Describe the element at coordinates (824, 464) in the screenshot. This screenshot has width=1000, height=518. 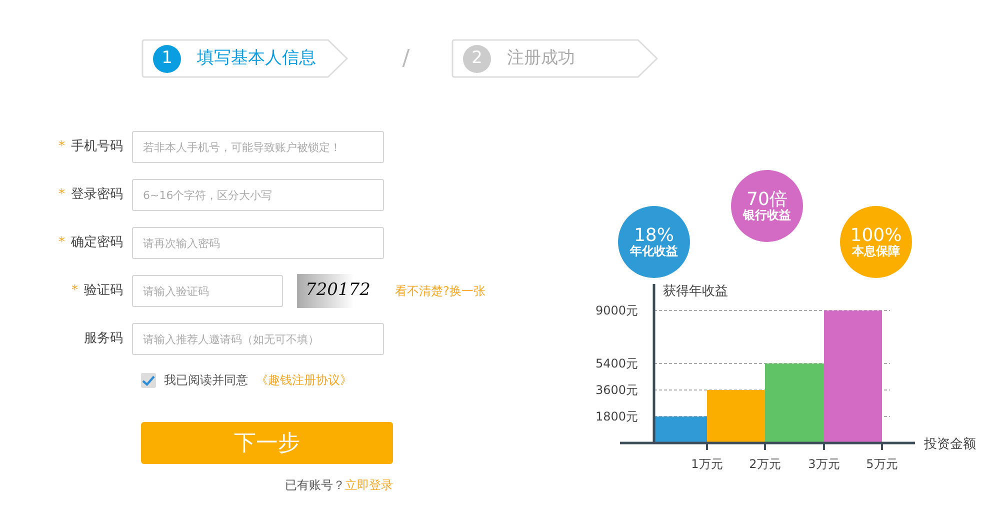
I see `x-tick-label: 3万元` at that location.